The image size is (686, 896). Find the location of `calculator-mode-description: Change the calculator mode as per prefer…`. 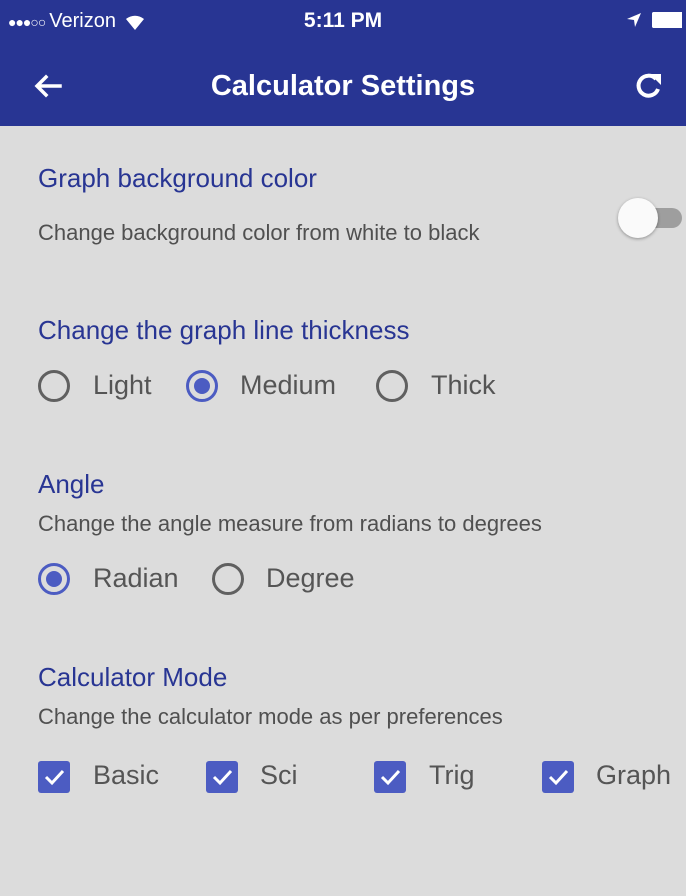

calculator-mode-description: Change the calculator mode as per prefer… is located at coordinates (270, 716).